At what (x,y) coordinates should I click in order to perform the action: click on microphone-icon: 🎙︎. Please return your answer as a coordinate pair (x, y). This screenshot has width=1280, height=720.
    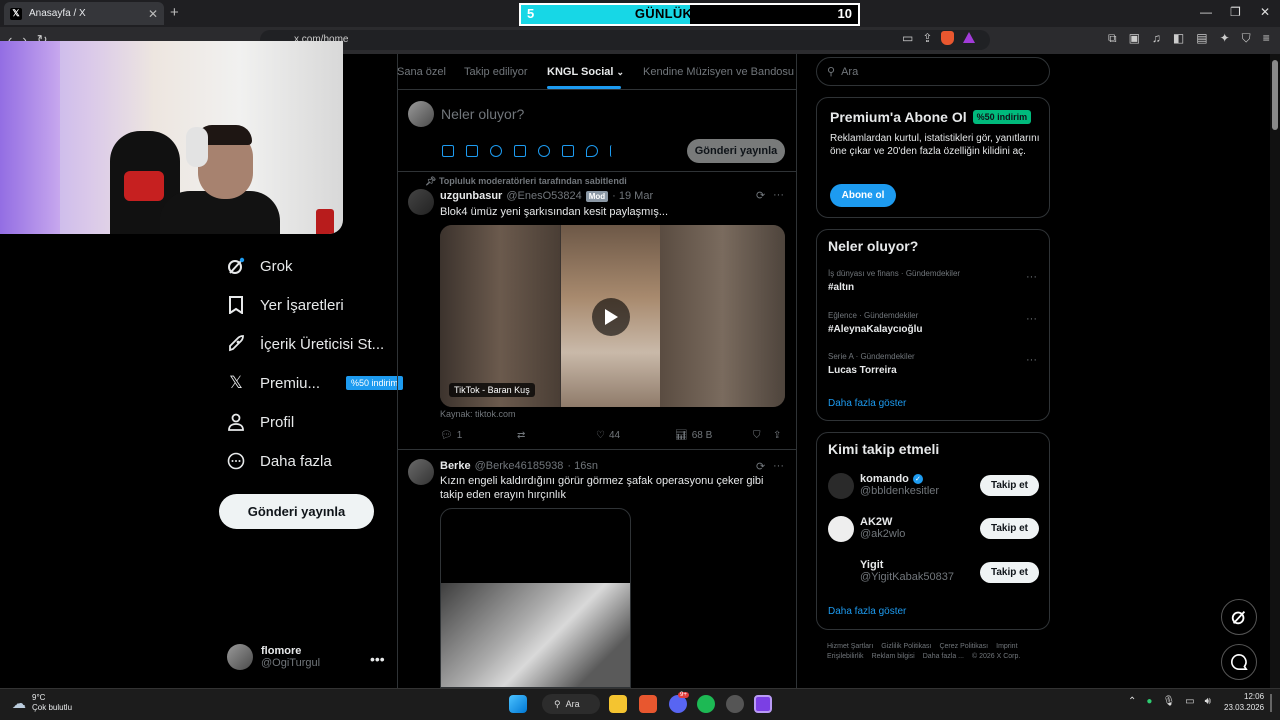
    Looking at the image, I should click on (1168, 701).